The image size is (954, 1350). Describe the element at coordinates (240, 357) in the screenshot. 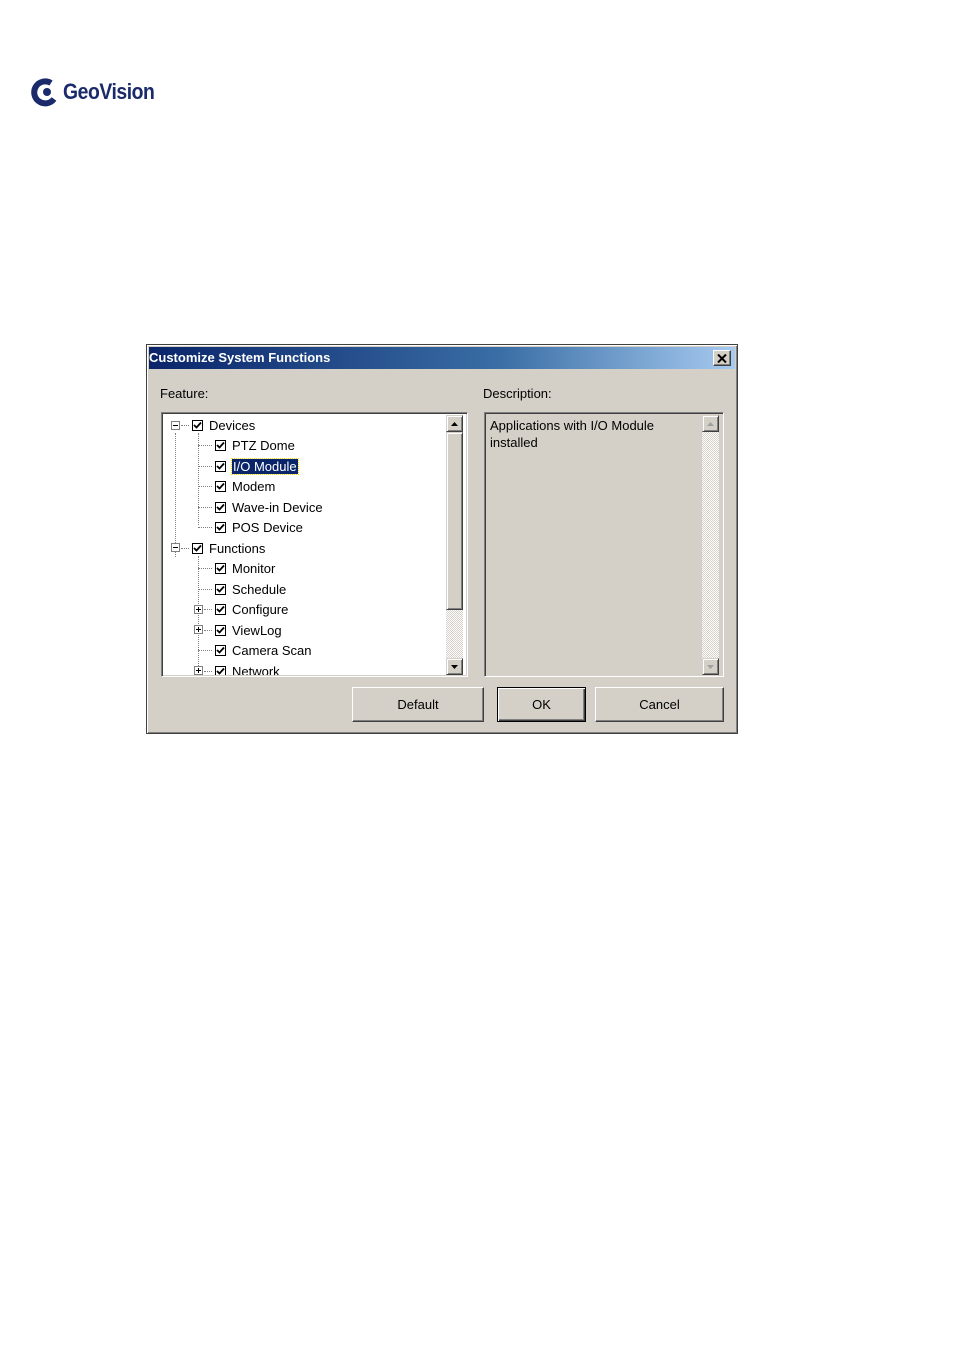

I see `dialog-title: Customize System Functions` at that location.